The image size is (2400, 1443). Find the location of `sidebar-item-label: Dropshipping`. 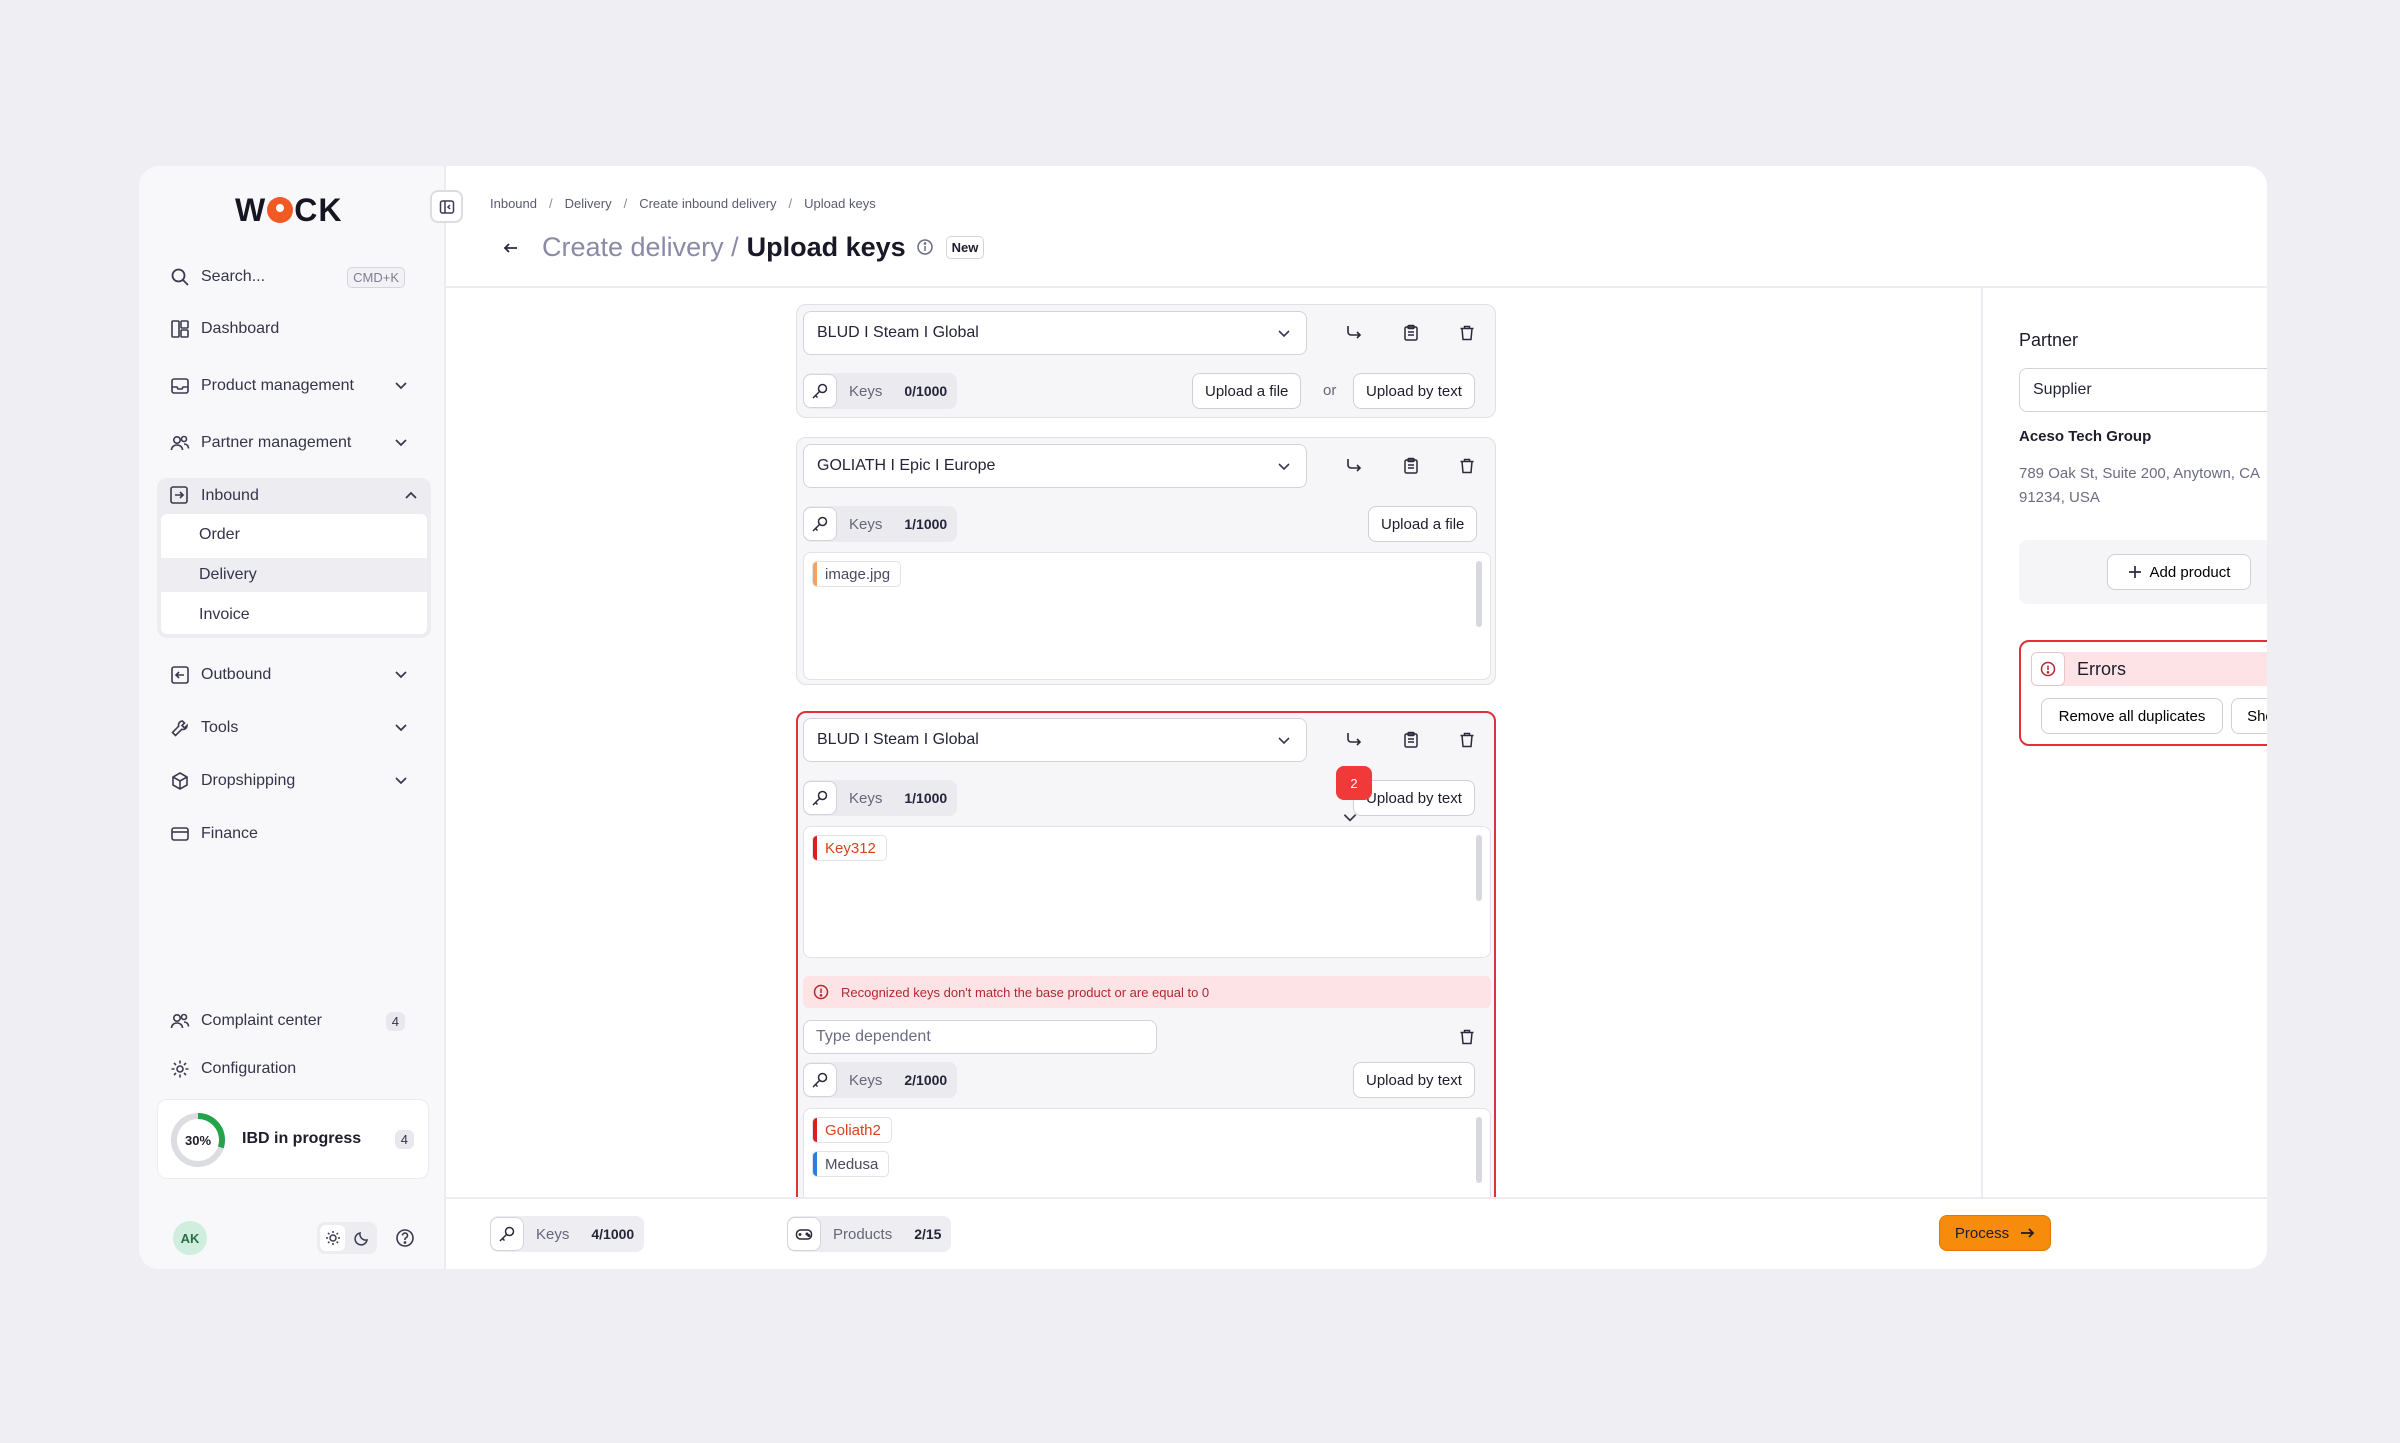

sidebar-item-label: Dropshipping is located at coordinates (248, 780).